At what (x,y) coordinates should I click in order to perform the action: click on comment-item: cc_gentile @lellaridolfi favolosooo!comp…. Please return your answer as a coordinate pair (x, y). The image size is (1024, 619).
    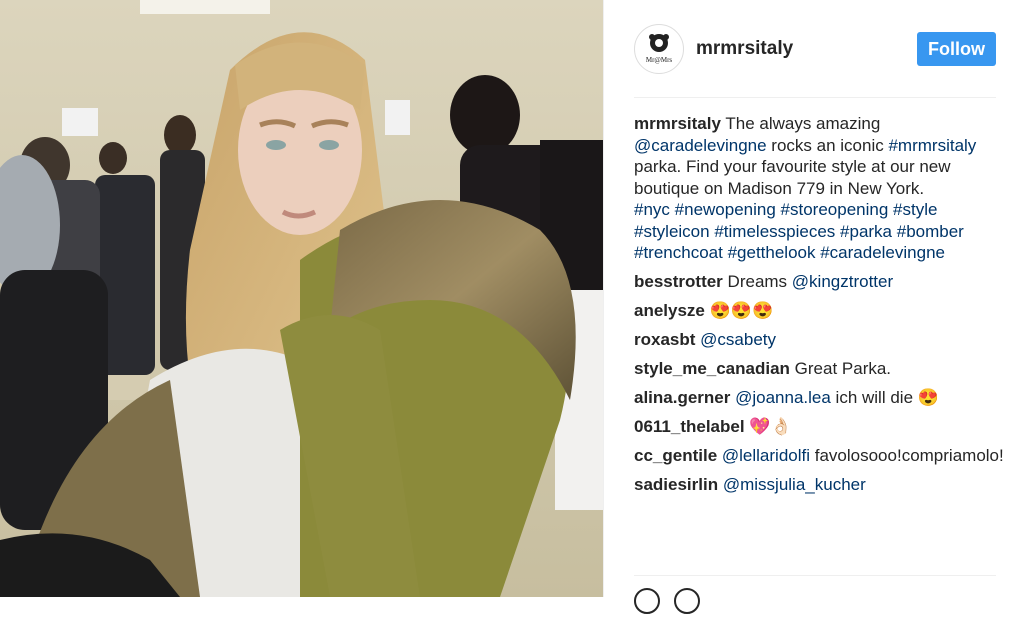
    Looking at the image, I should click on (819, 456).